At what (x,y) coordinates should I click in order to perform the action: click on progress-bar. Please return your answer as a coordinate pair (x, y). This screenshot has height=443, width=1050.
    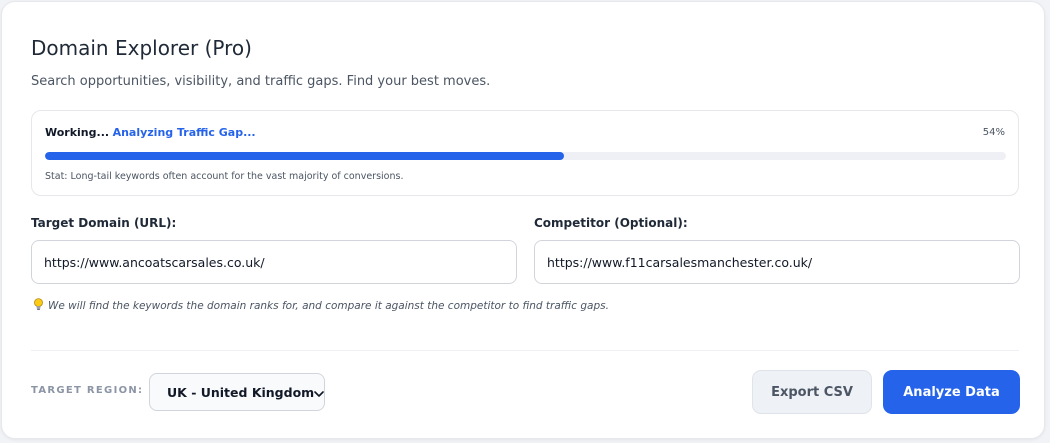
    Looking at the image, I should click on (525, 156).